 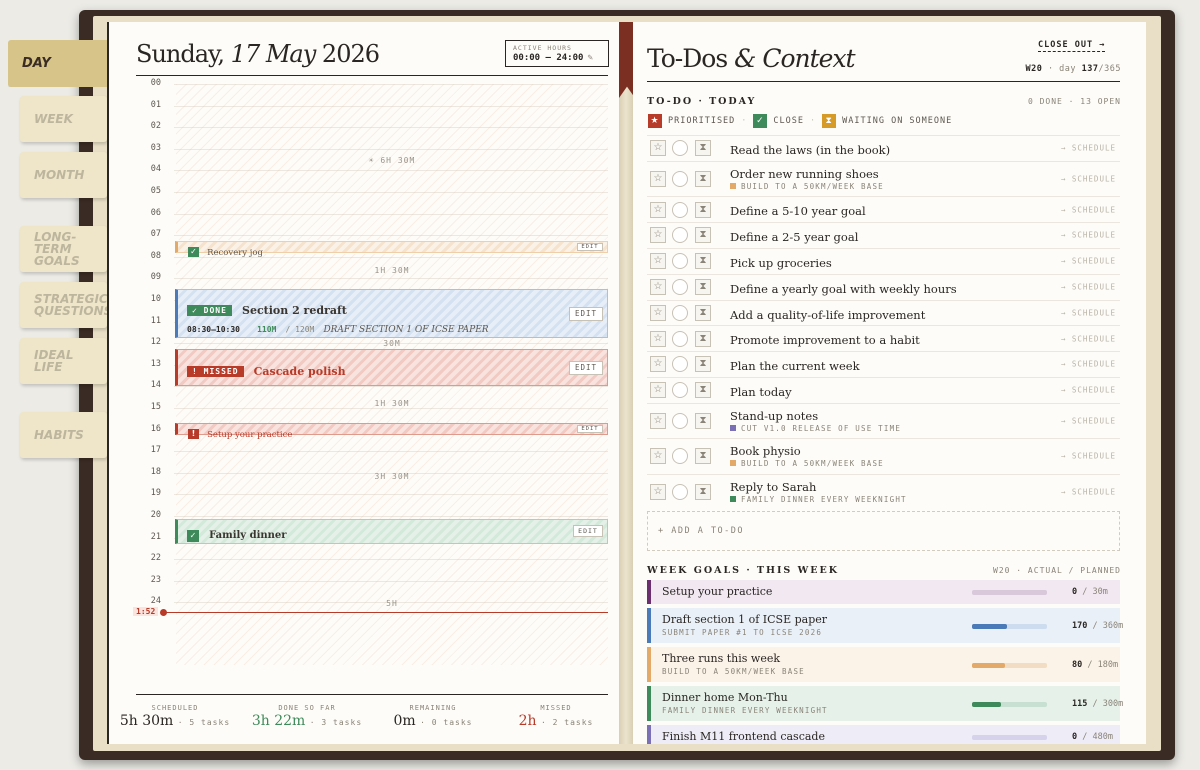 What do you see at coordinates (63, 175) in the screenshot?
I see `tab-month: Month` at bounding box center [63, 175].